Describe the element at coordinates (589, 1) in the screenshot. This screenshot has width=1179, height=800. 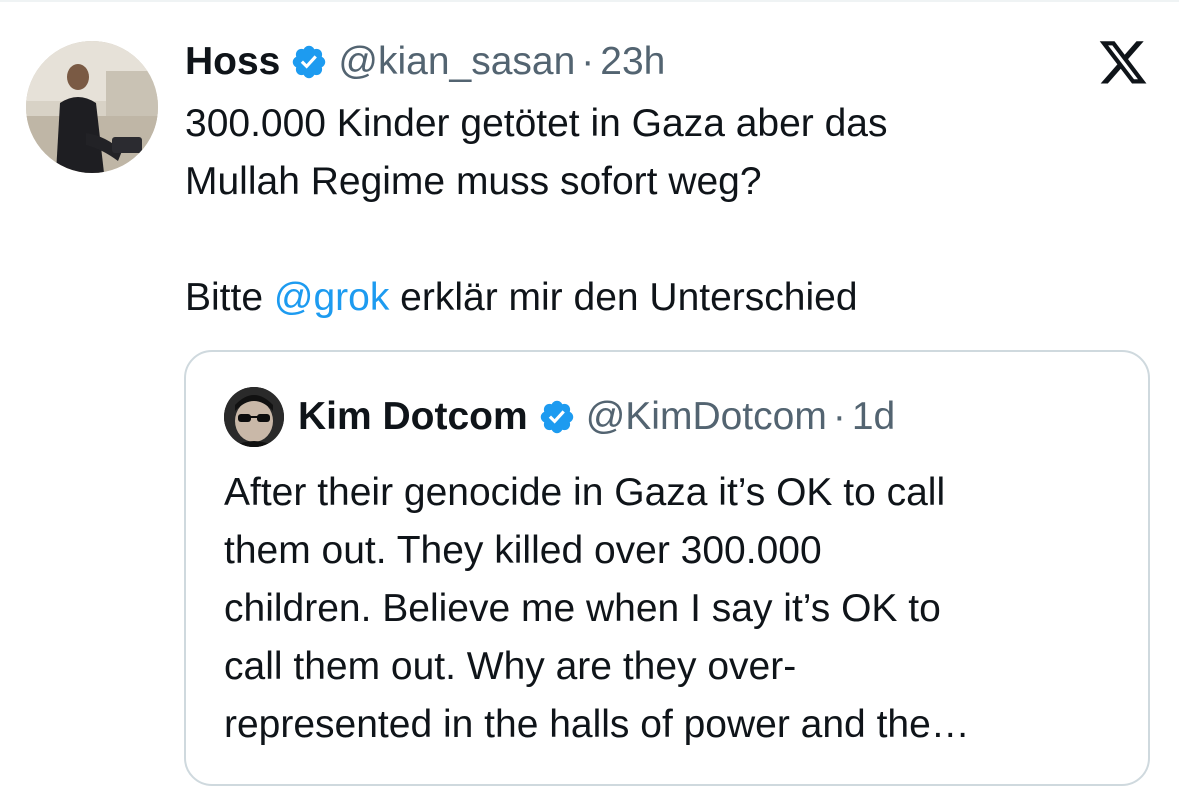
I see `top-divider` at that location.